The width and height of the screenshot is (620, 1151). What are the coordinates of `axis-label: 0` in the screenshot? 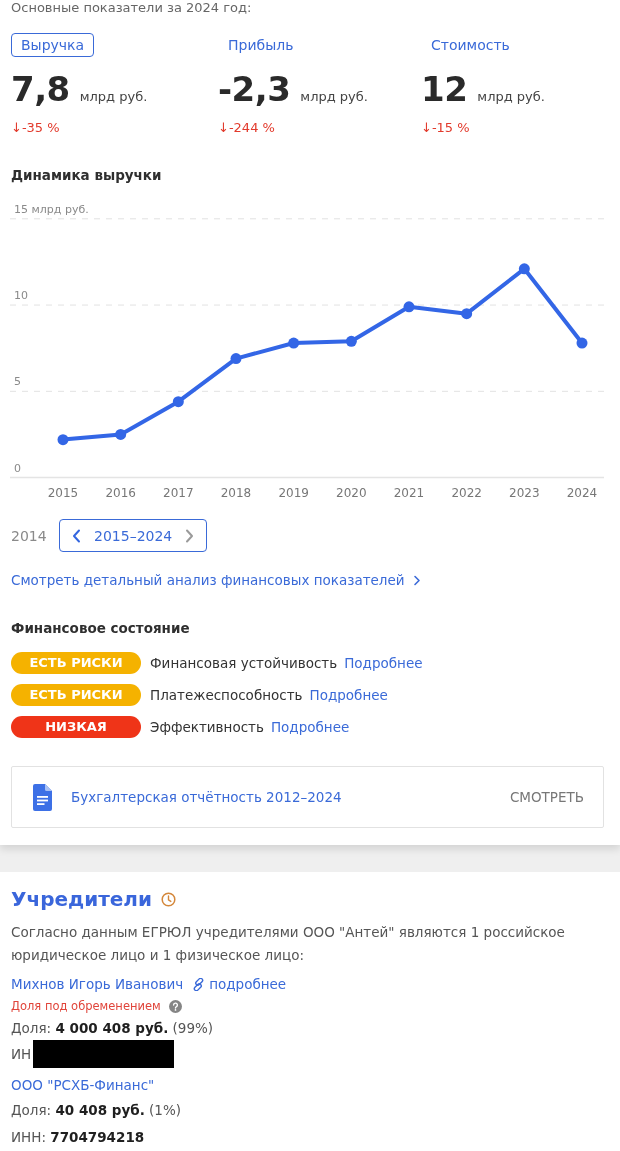 It's located at (17, 468).